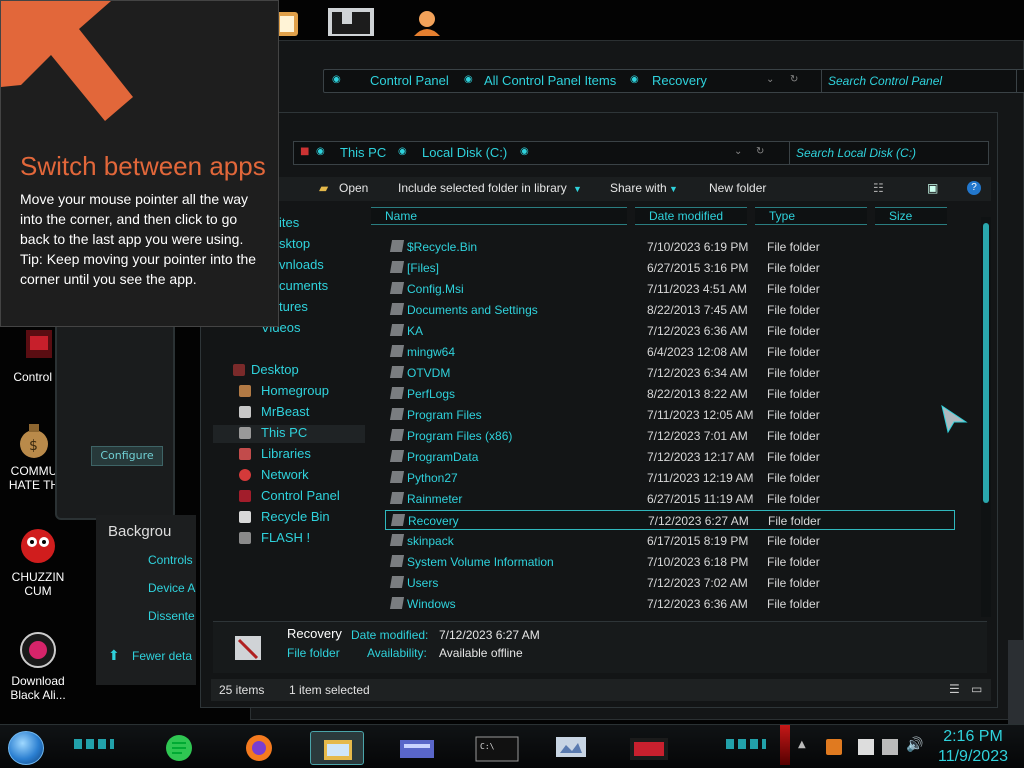 The height and width of the screenshot is (768, 1024). I want to click on file-name: Python27, so click(432, 478).